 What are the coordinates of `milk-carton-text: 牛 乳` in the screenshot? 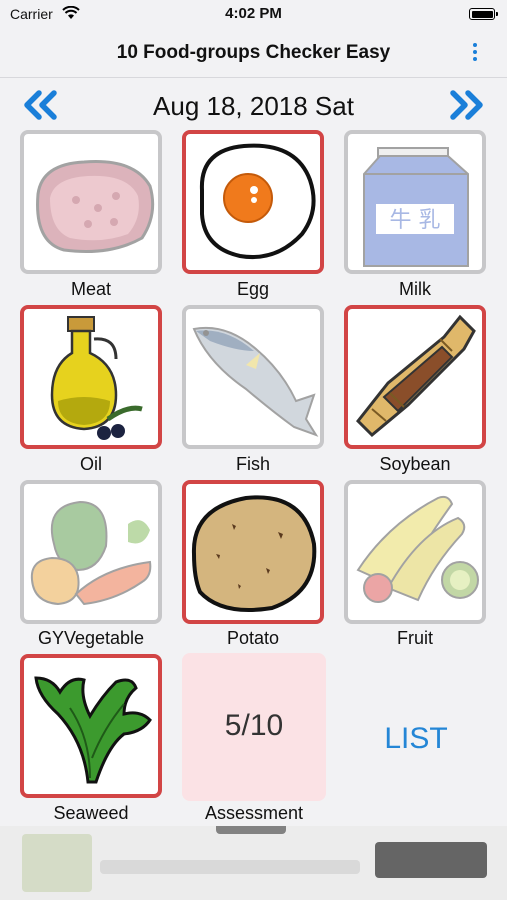 It's located at (415, 220).